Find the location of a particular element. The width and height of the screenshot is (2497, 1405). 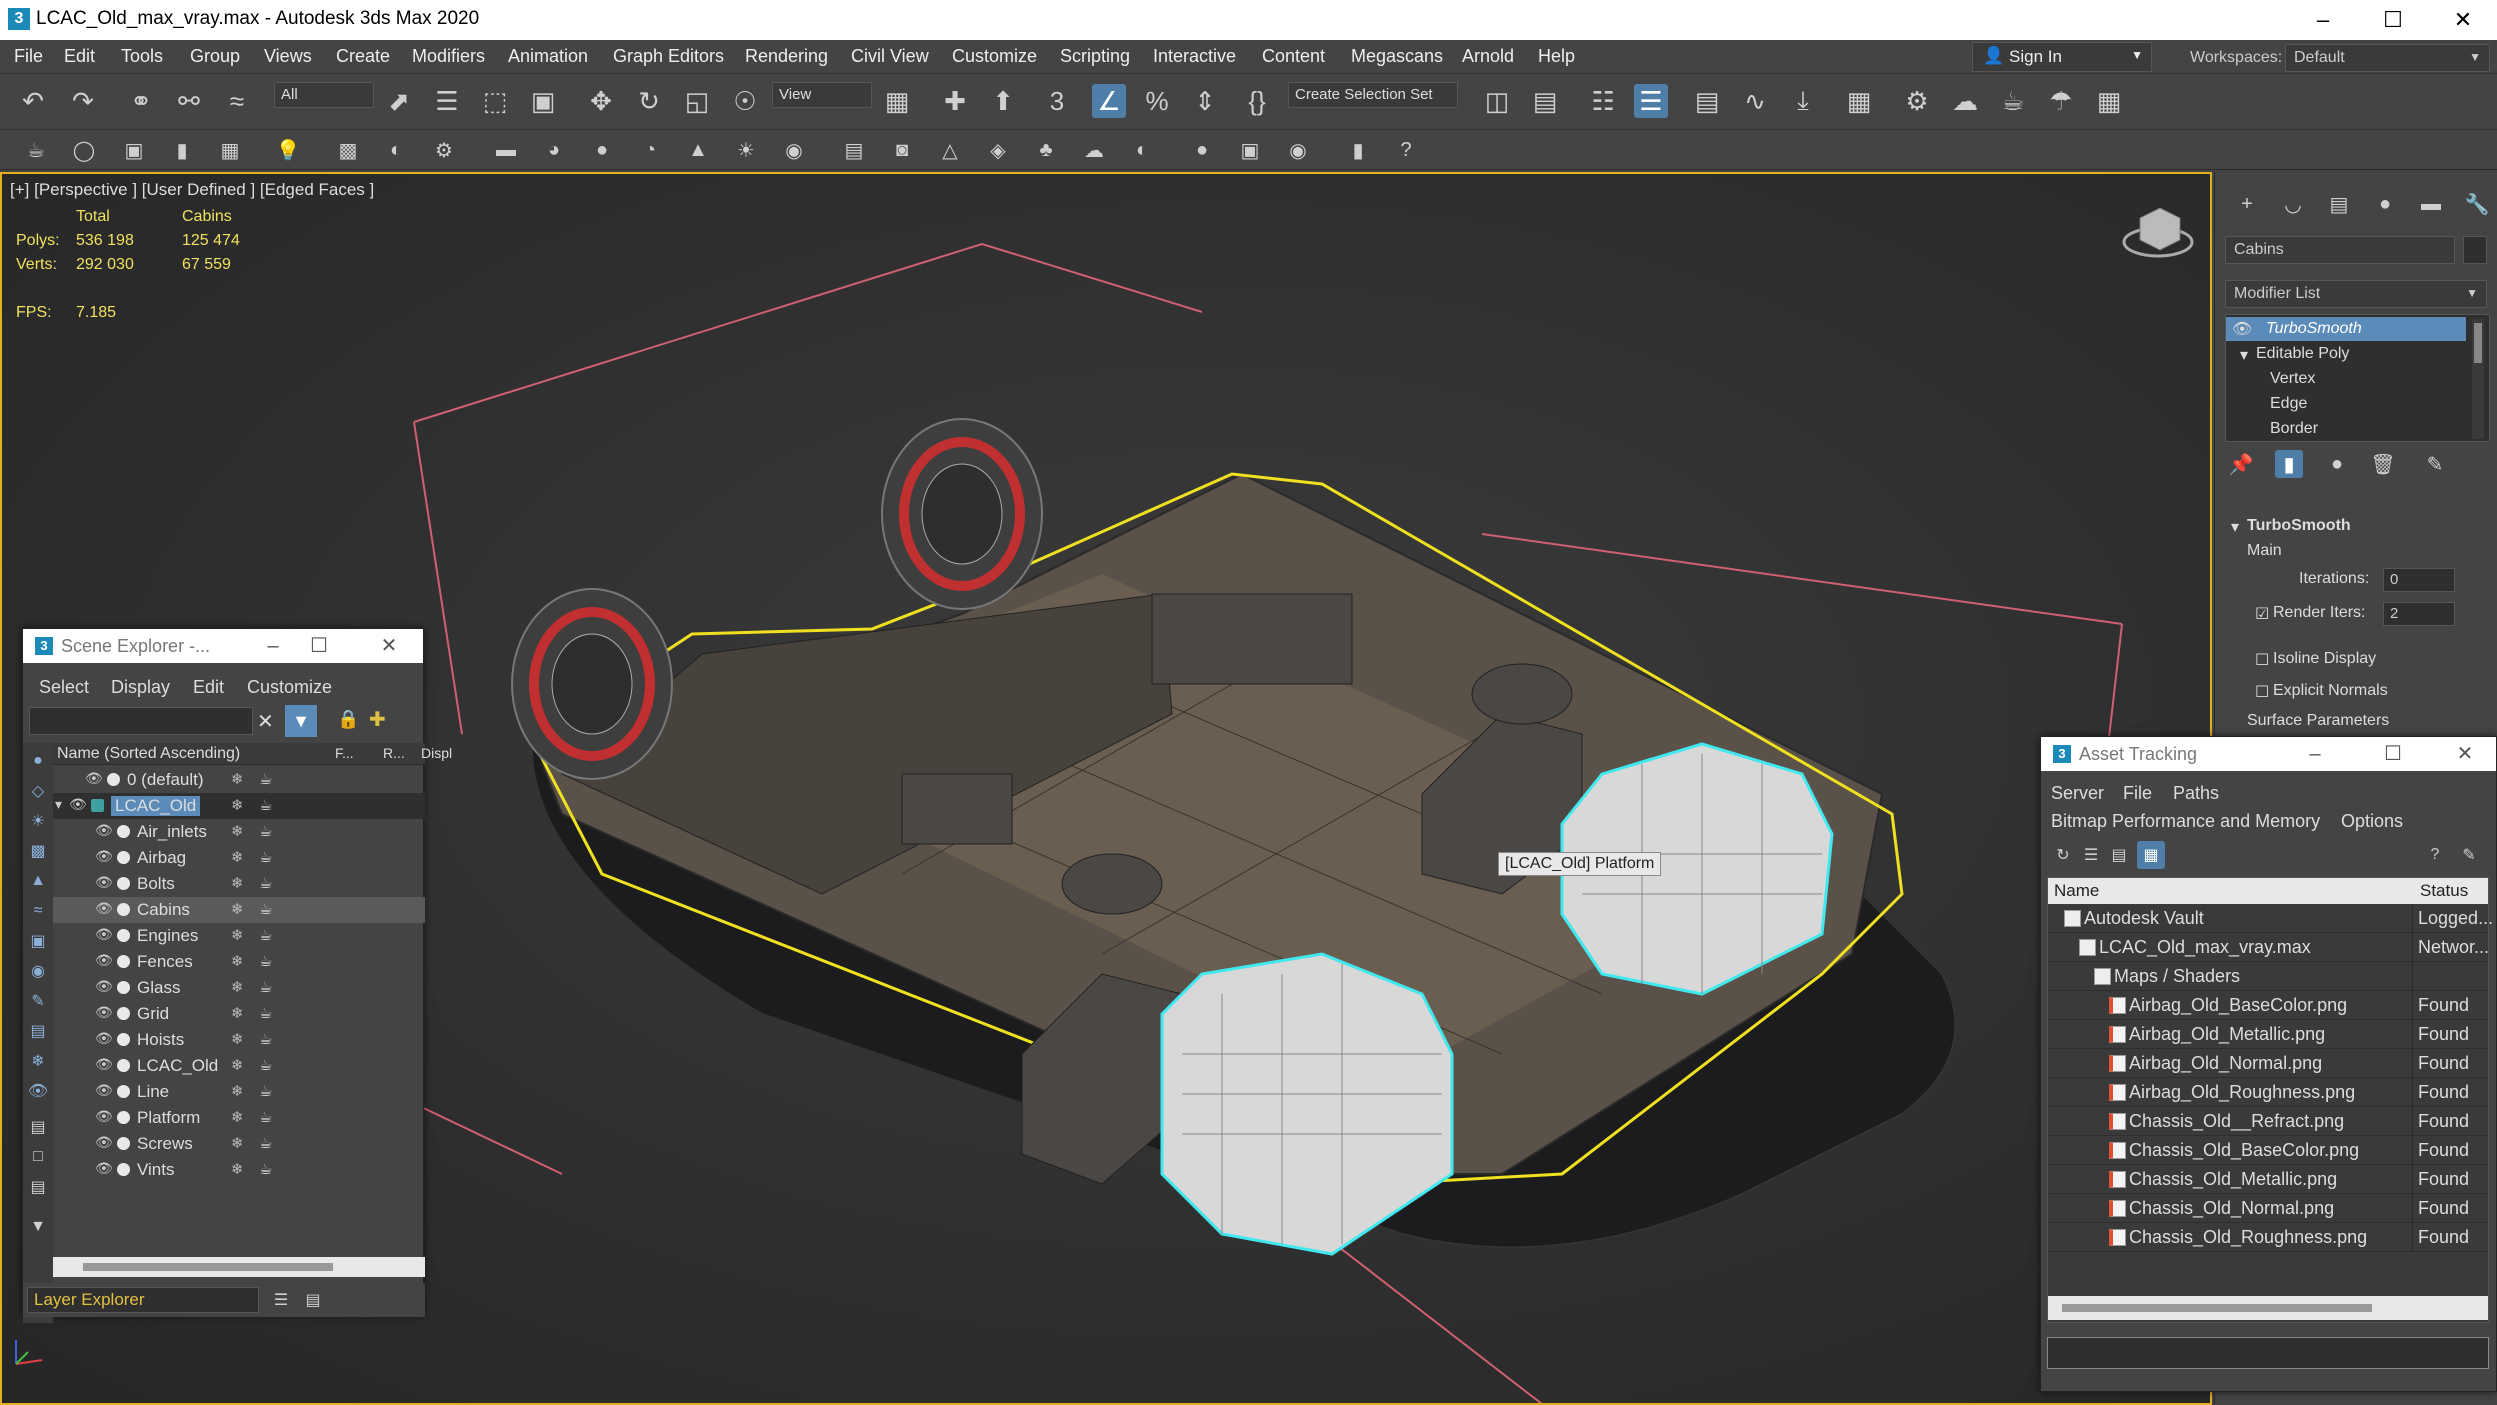

disc-light-icon: ◔ is located at coordinates (650, 150).